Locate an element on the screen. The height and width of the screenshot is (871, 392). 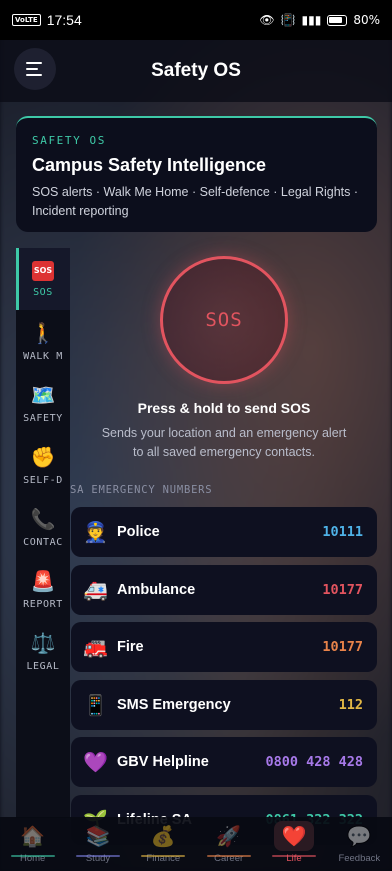
eye-icon: 👁 is located at coordinates (267, 20).